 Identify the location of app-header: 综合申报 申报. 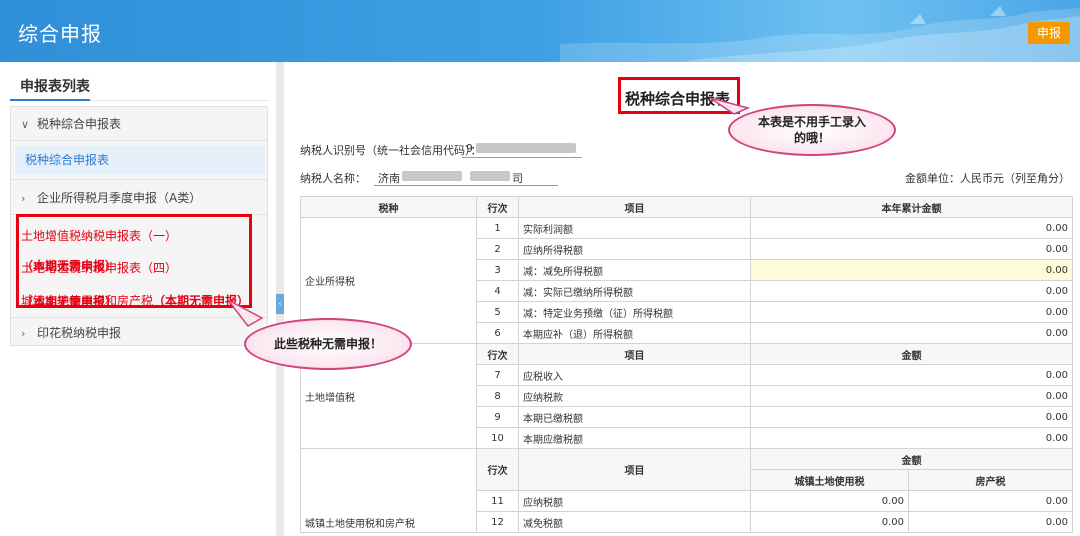
(540, 31).